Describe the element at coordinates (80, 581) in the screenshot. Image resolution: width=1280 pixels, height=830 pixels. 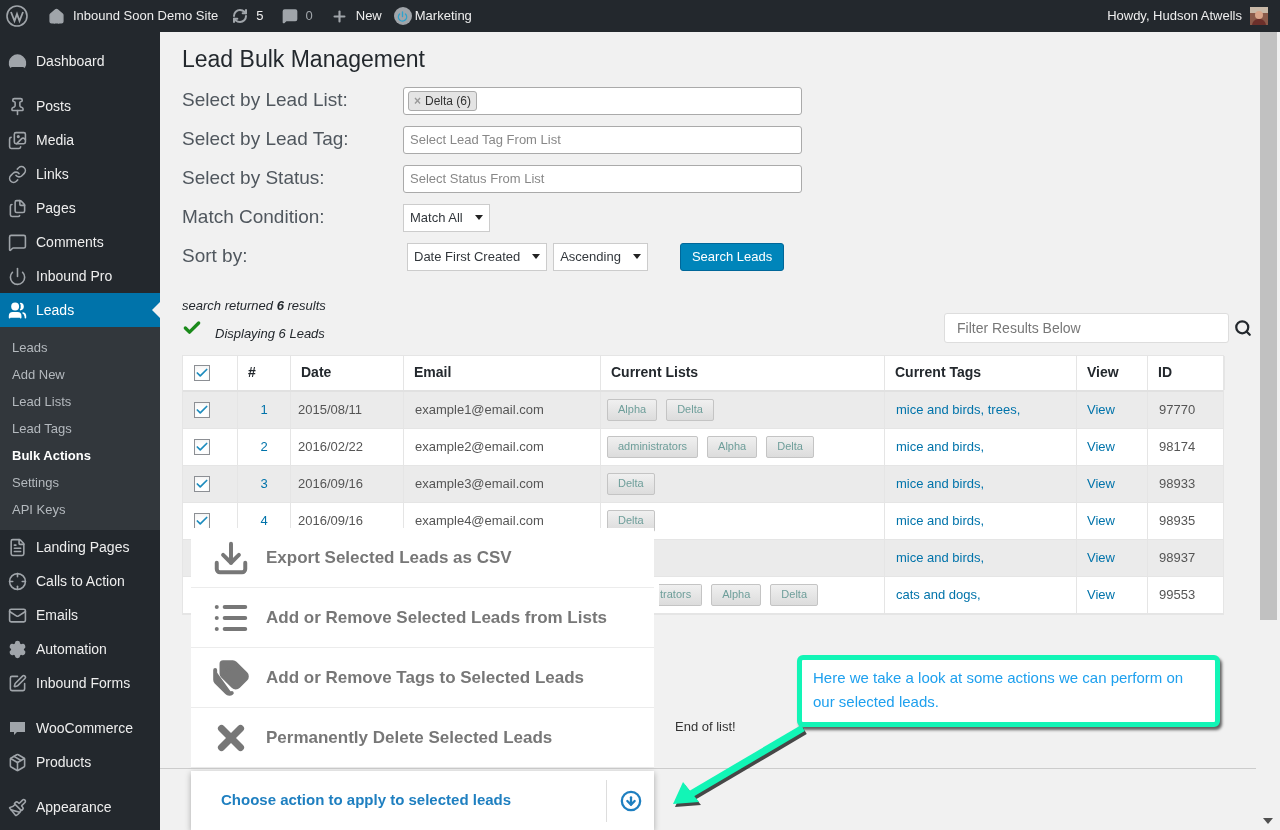
I see `sidebar-item: Calls to Action` at that location.